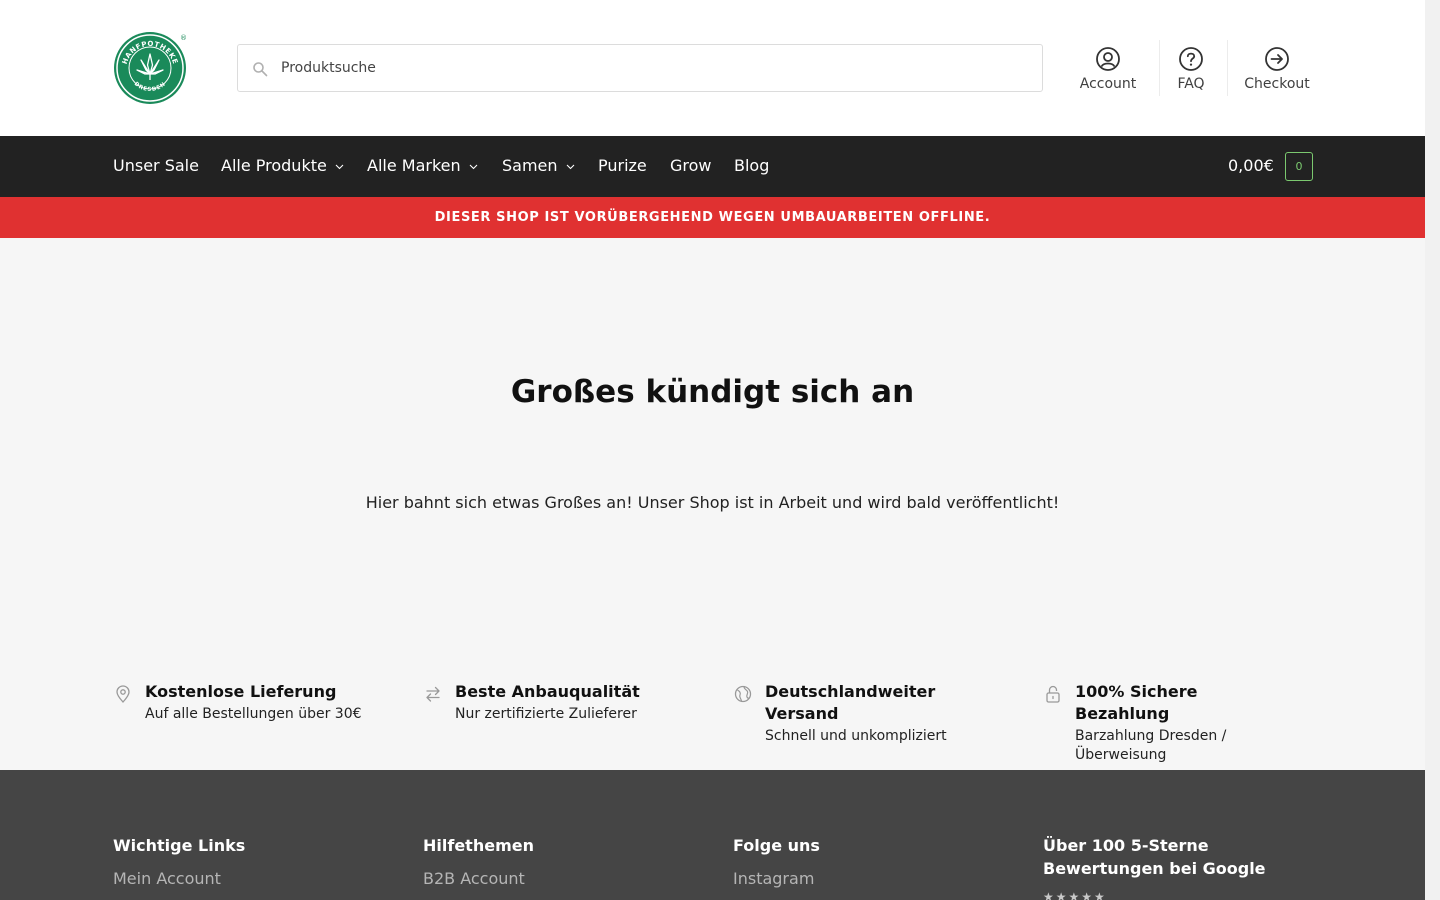 This screenshot has height=900, width=1440. What do you see at coordinates (478, 845) in the screenshot?
I see `footer-heading: Hilfethemen` at bounding box center [478, 845].